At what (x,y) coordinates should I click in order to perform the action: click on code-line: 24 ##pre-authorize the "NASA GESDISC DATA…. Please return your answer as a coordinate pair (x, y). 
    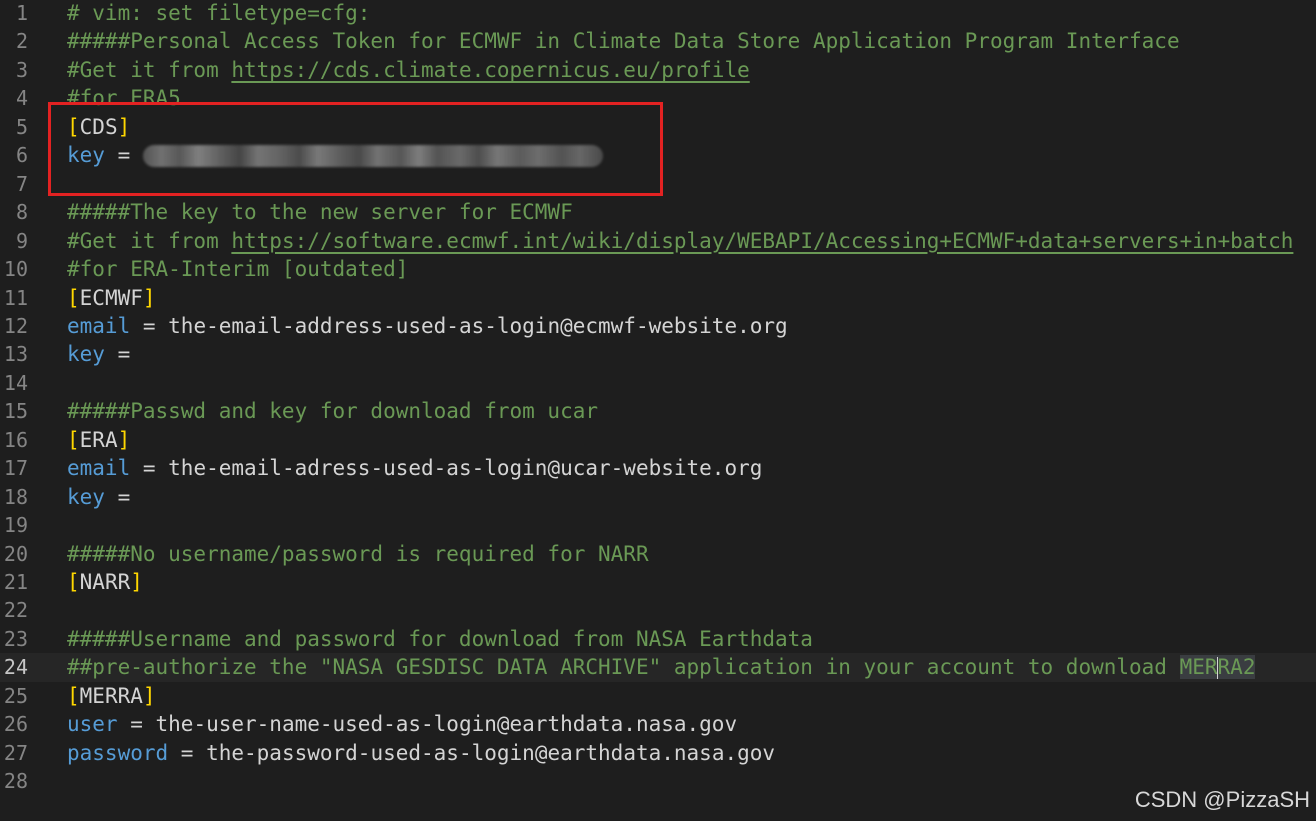
    Looking at the image, I should click on (658, 667).